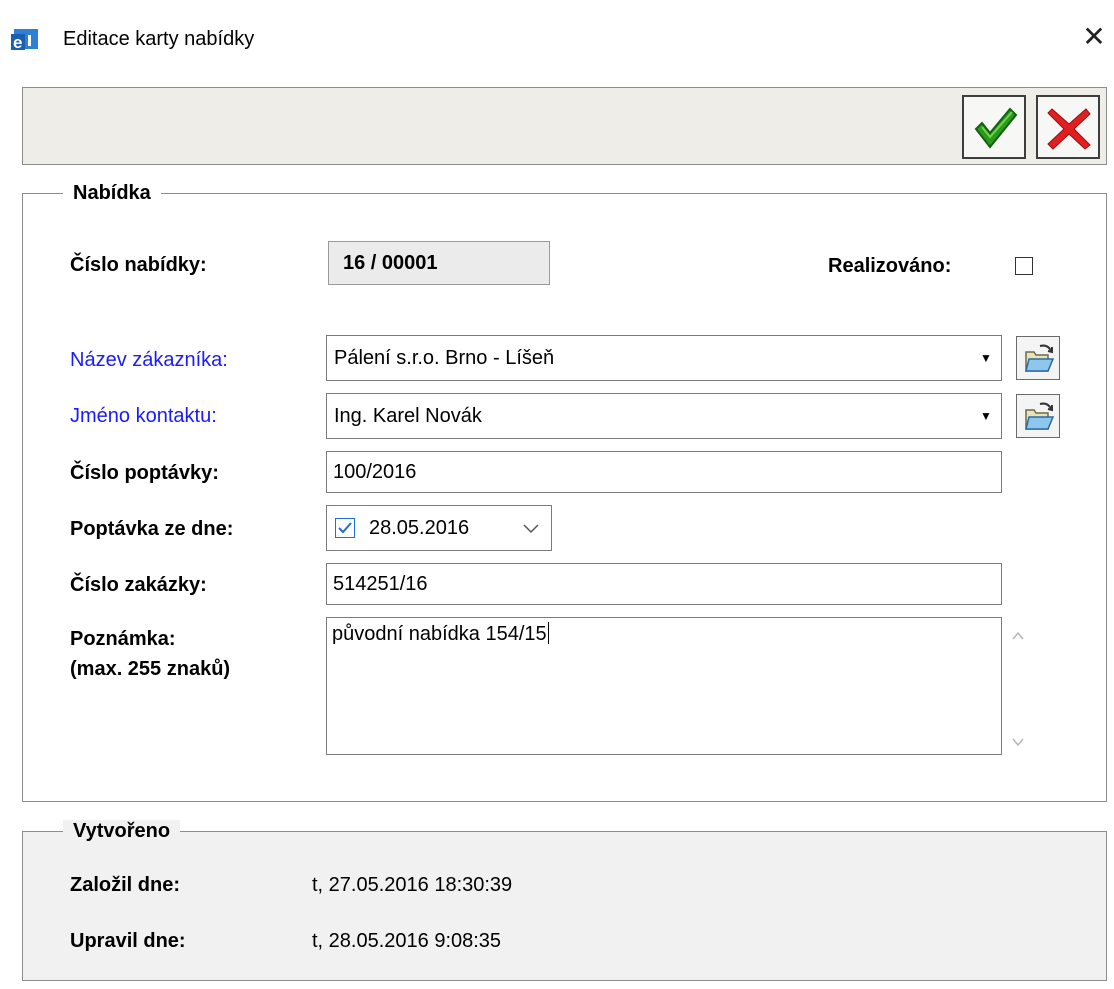 The width and height of the screenshot is (1114, 989). What do you see at coordinates (122, 831) in the screenshot?
I see `created-group-legend: Vytvořeno` at bounding box center [122, 831].